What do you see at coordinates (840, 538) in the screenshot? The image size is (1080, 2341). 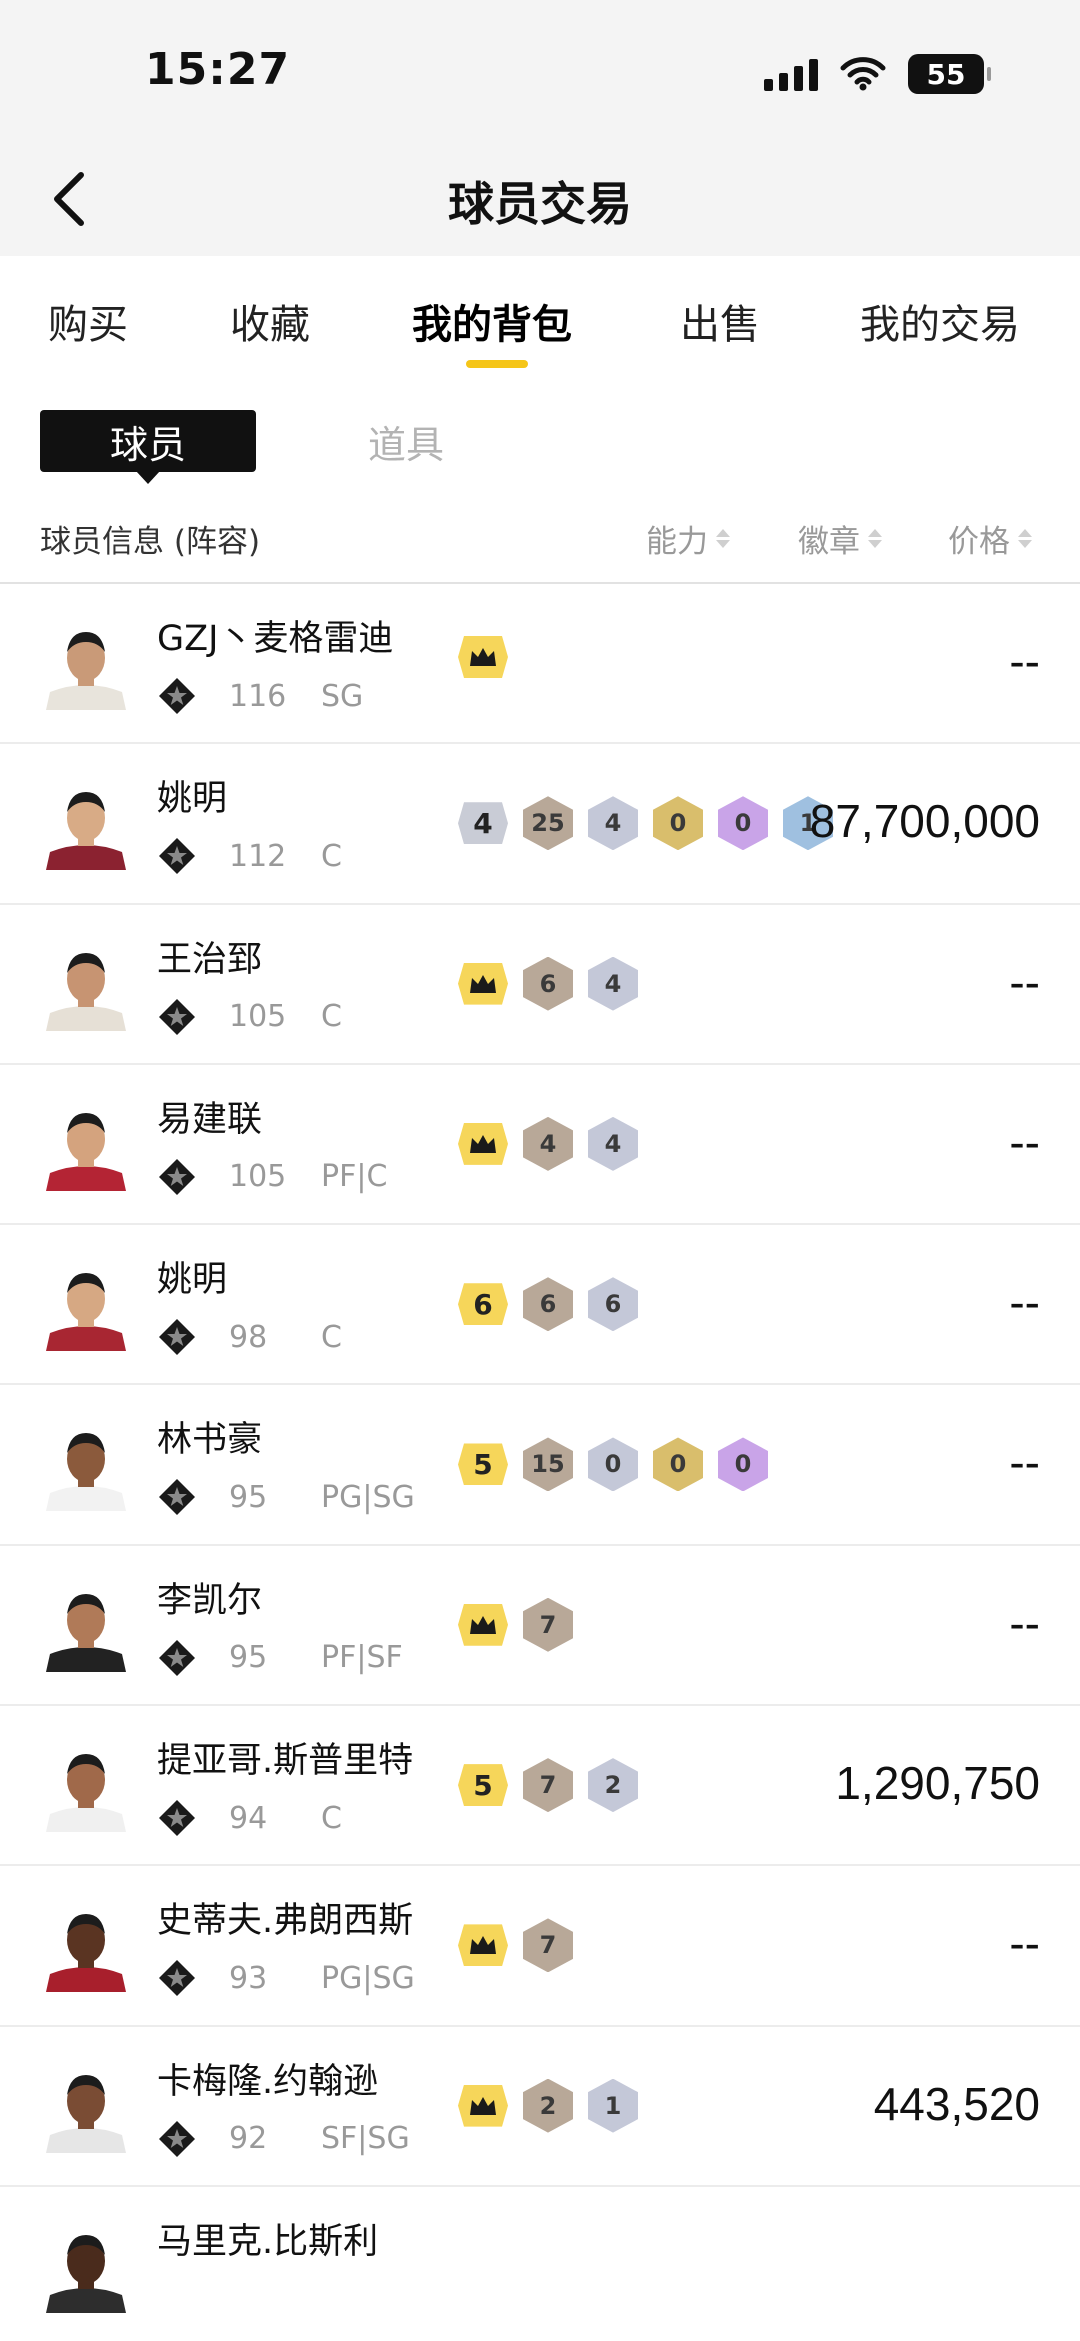 I see `sort-badge-button: 徽章` at bounding box center [840, 538].